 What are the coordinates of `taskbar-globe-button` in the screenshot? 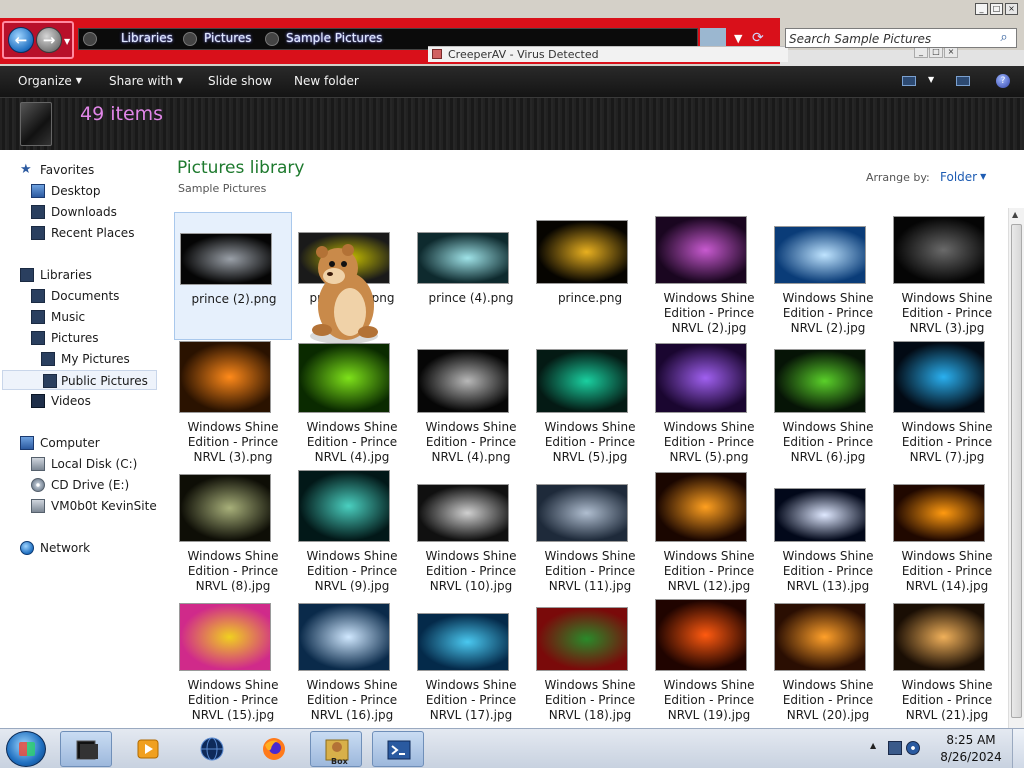 It's located at (212, 749).